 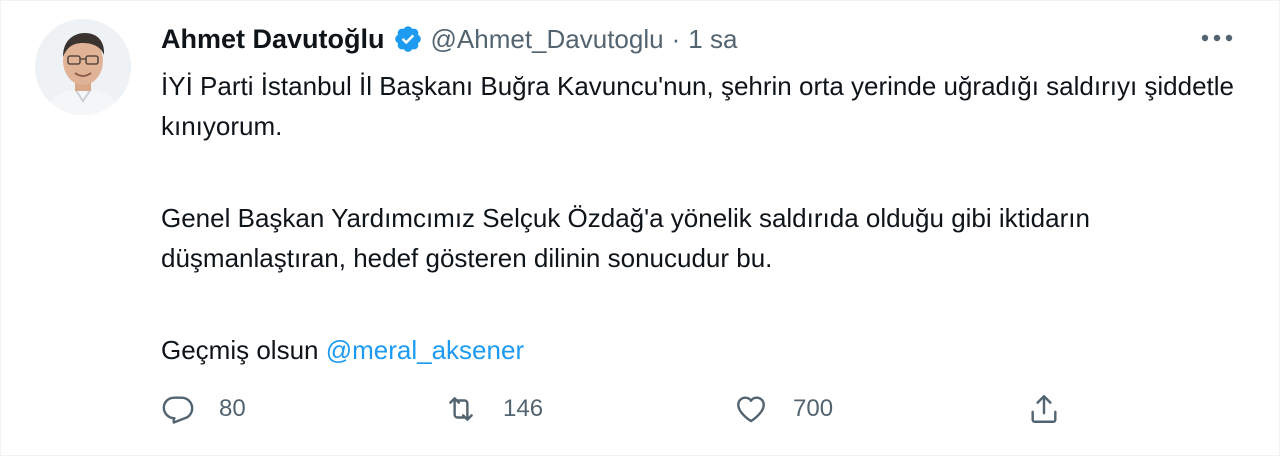 What do you see at coordinates (783, 409) in the screenshot?
I see `like-button: 700` at bounding box center [783, 409].